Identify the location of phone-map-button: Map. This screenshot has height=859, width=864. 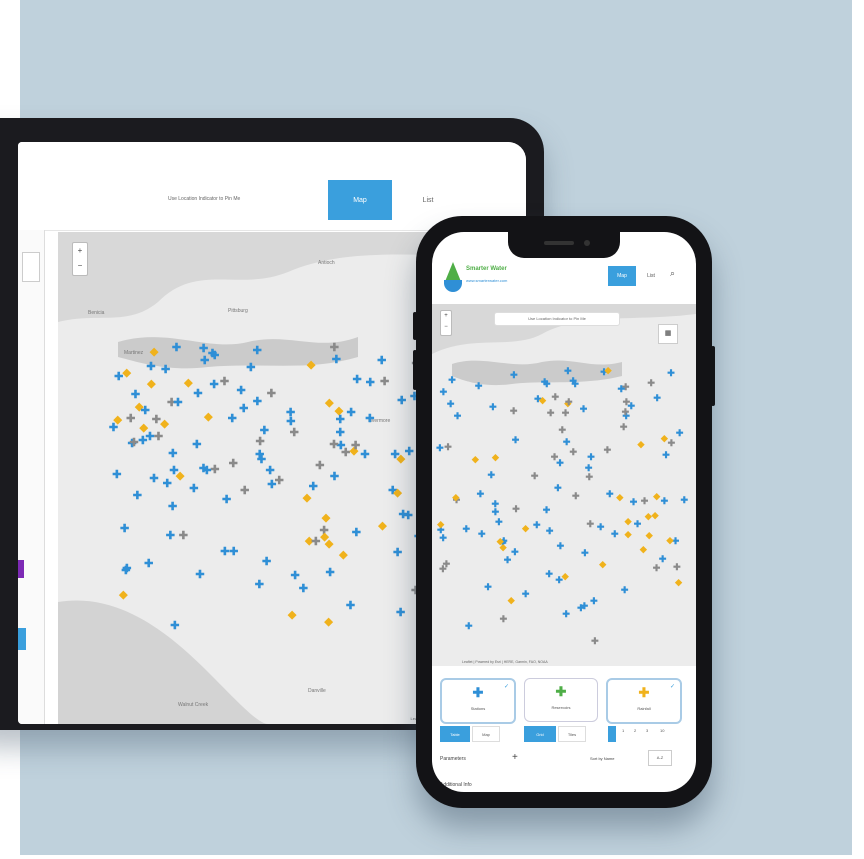
(622, 276).